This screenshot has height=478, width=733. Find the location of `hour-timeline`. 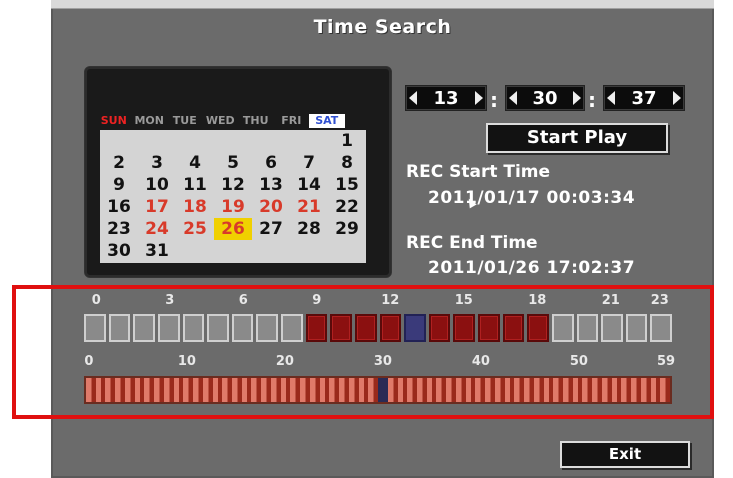

hour-timeline is located at coordinates (378, 328).